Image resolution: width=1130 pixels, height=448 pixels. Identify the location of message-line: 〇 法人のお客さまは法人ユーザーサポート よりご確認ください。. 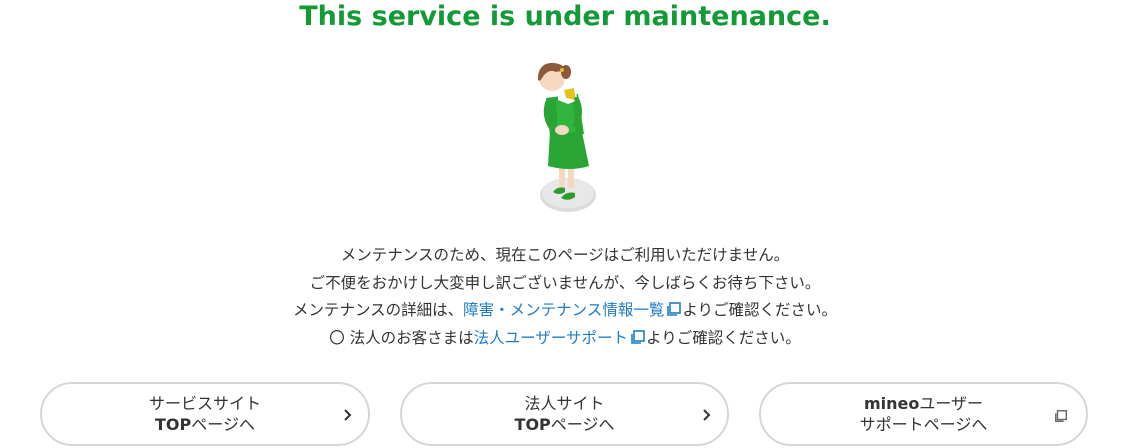
(565, 339).